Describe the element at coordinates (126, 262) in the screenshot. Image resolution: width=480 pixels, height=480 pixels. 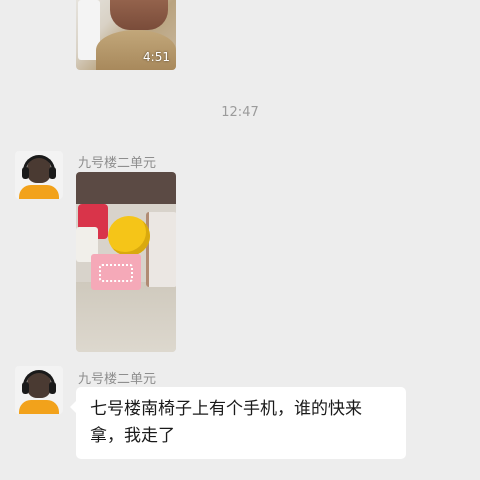
I see `photo-message` at that location.